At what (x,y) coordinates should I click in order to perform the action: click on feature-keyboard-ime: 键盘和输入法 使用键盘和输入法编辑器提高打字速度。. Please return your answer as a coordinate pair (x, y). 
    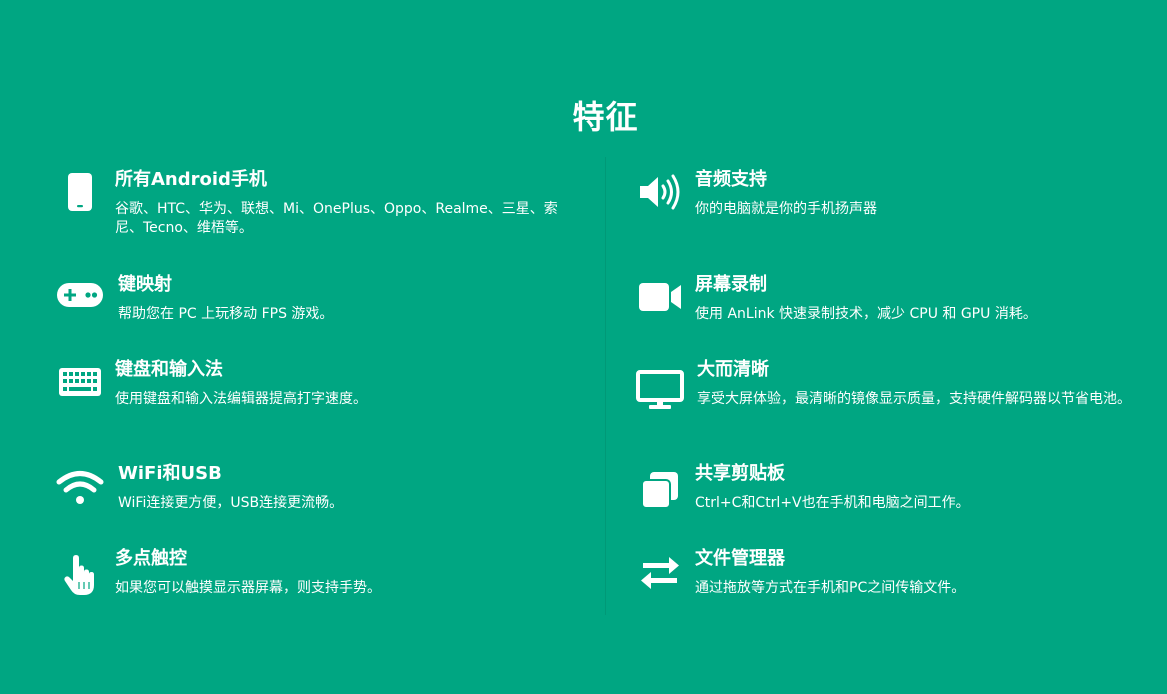
    Looking at the image, I should click on (316, 388).